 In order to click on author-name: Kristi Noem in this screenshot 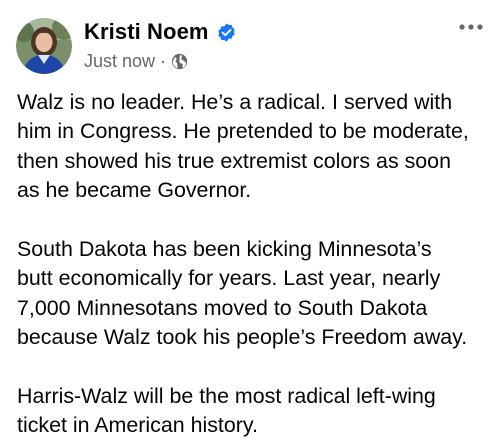, I will do `click(146, 32)`.